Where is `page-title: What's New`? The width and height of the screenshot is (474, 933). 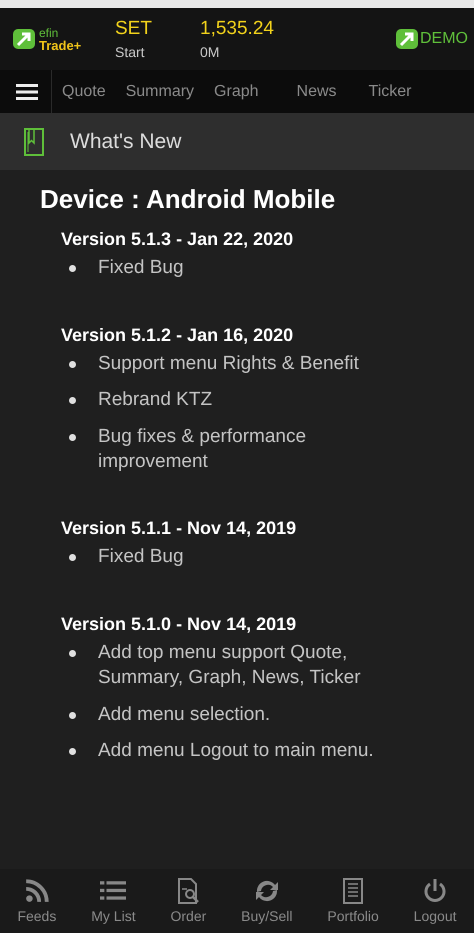 page-title: What's New is located at coordinates (126, 142).